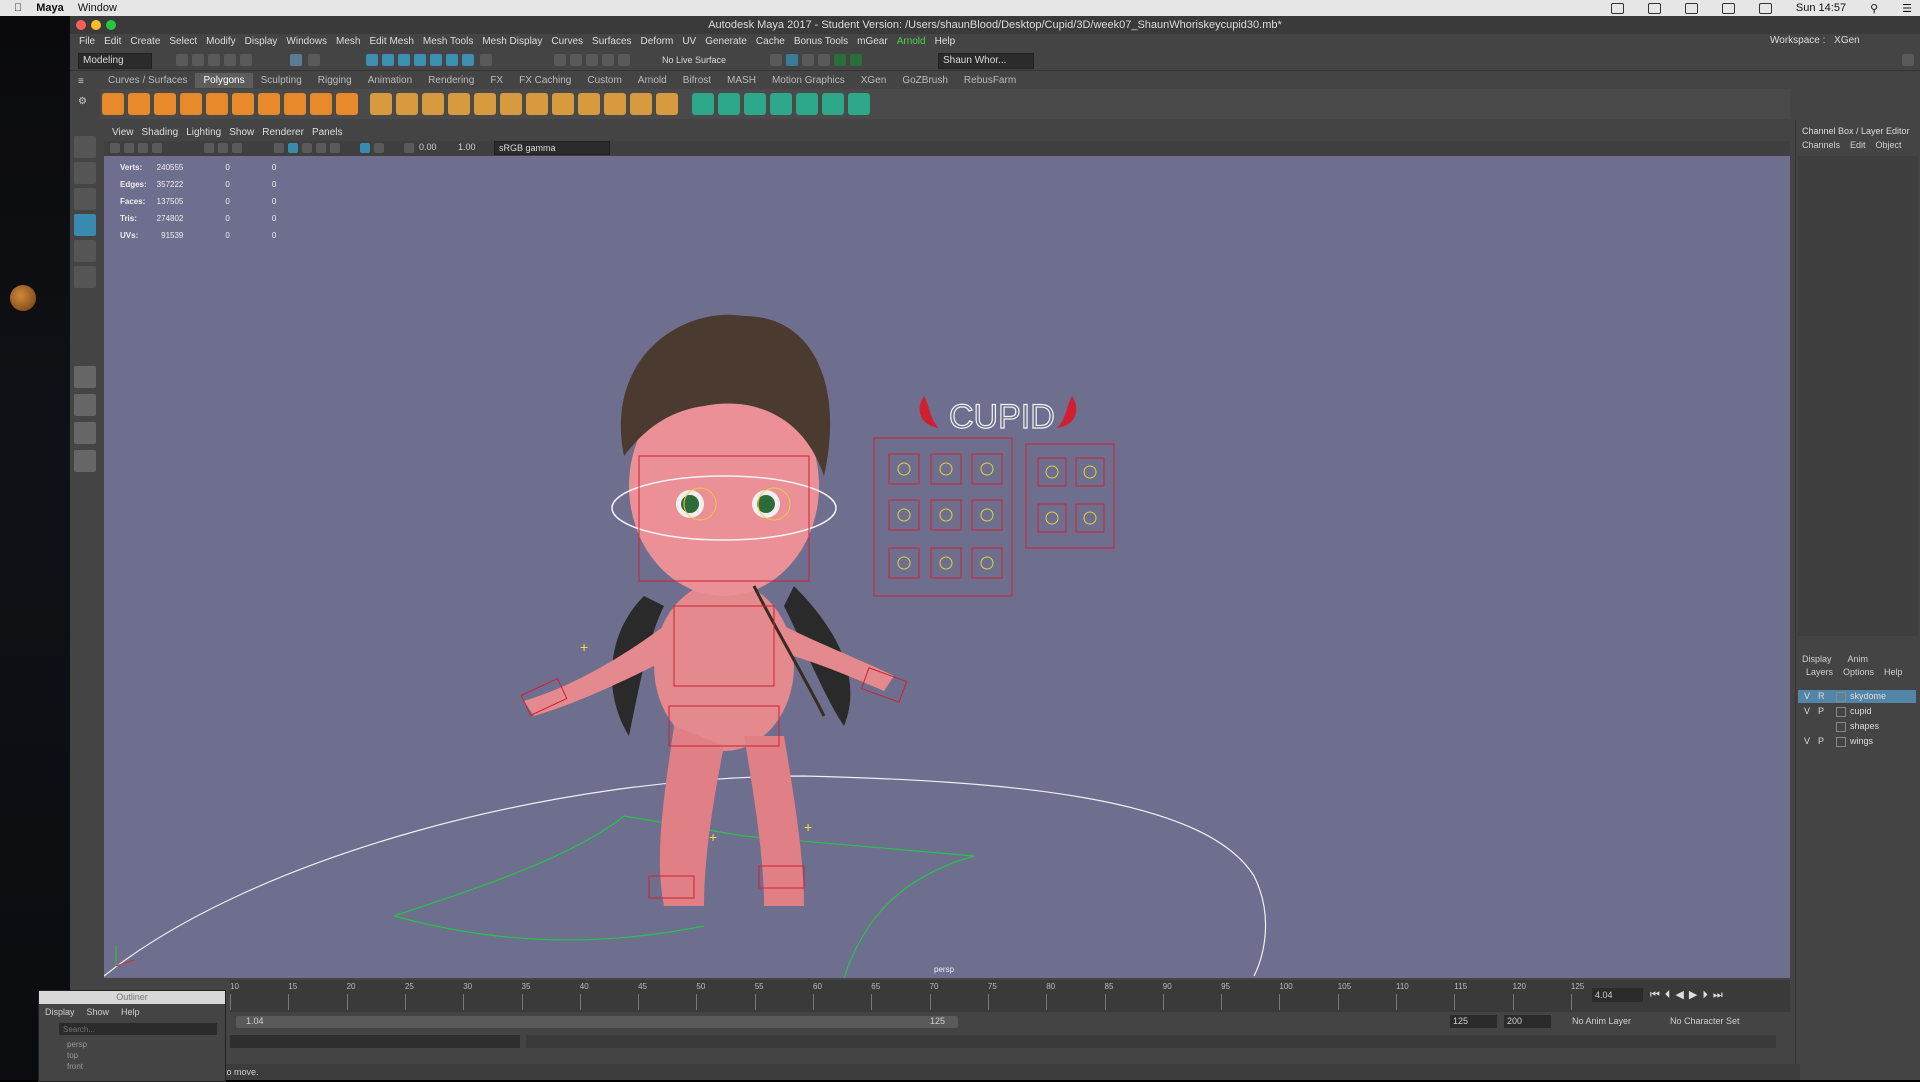  Describe the element at coordinates (191, 104) in the screenshot. I see `poly-cone-icon` at that location.